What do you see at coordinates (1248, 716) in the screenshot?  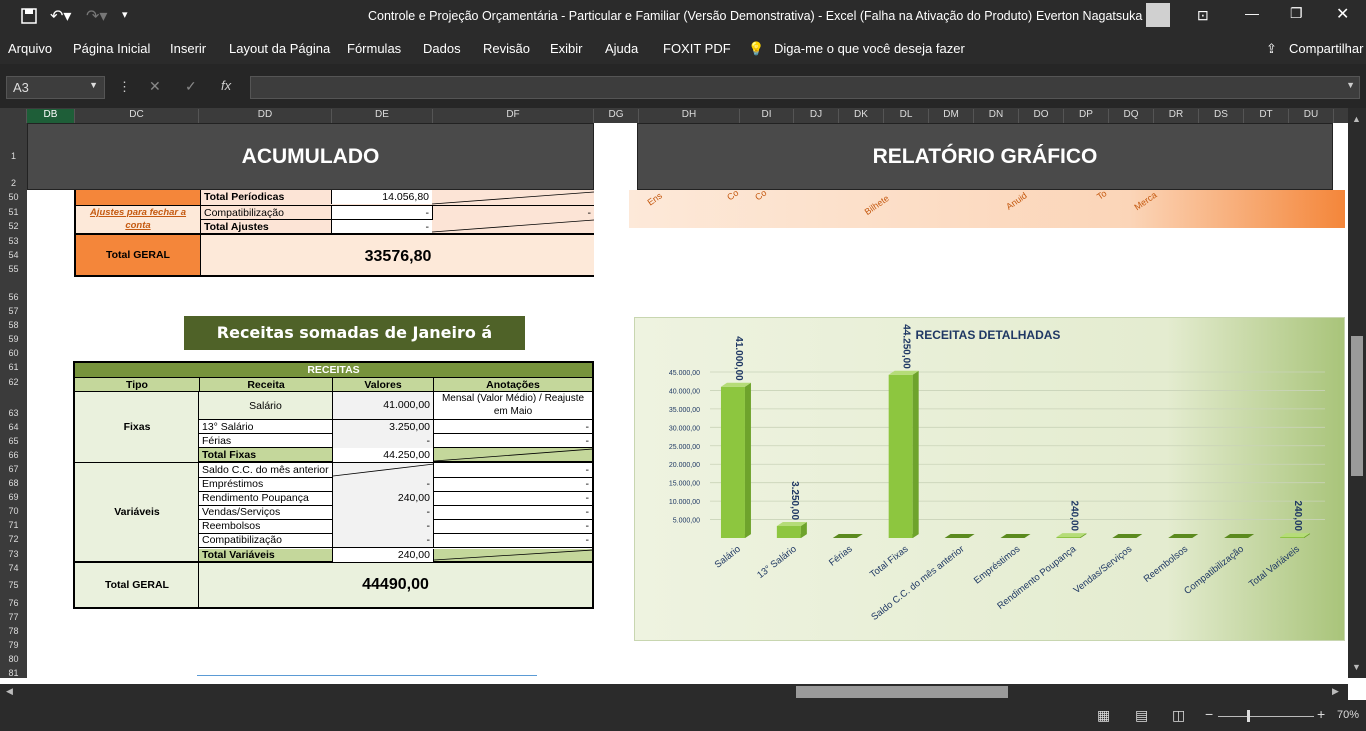 I see `zoom-slider-thumb` at bounding box center [1248, 716].